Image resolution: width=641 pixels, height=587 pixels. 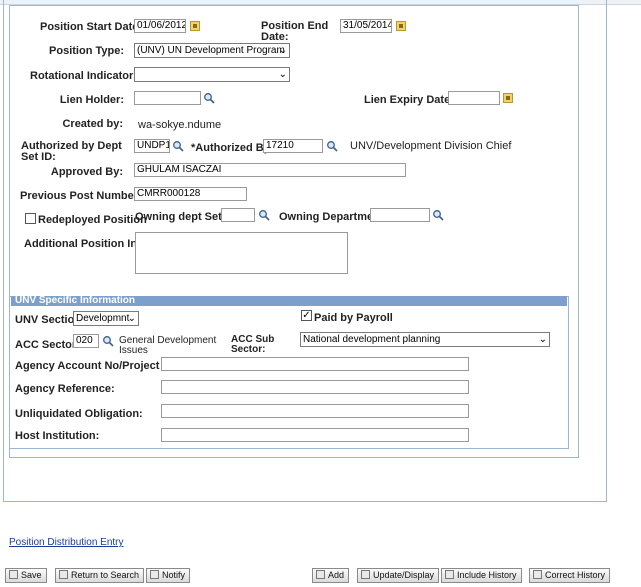 What do you see at coordinates (400, 215) in the screenshot?
I see `owning-department-field` at bounding box center [400, 215].